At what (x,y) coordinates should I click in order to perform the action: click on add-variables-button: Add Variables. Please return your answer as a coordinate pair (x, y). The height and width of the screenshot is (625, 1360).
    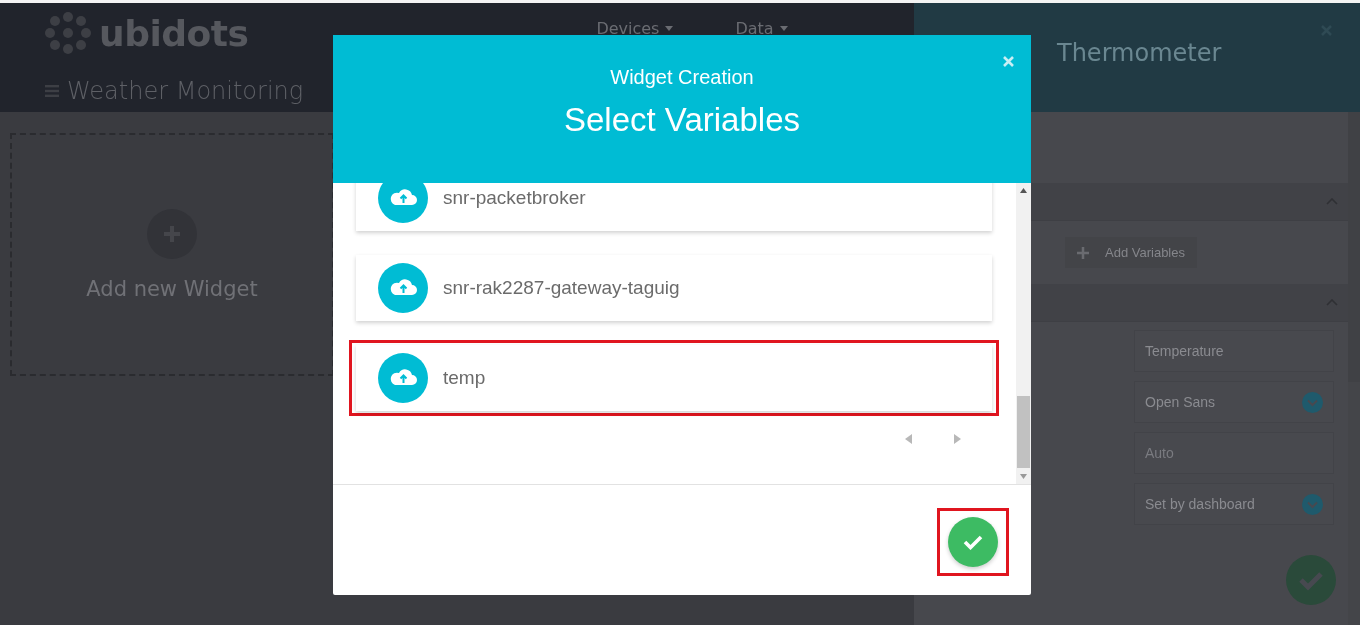
    Looking at the image, I should click on (1131, 252).